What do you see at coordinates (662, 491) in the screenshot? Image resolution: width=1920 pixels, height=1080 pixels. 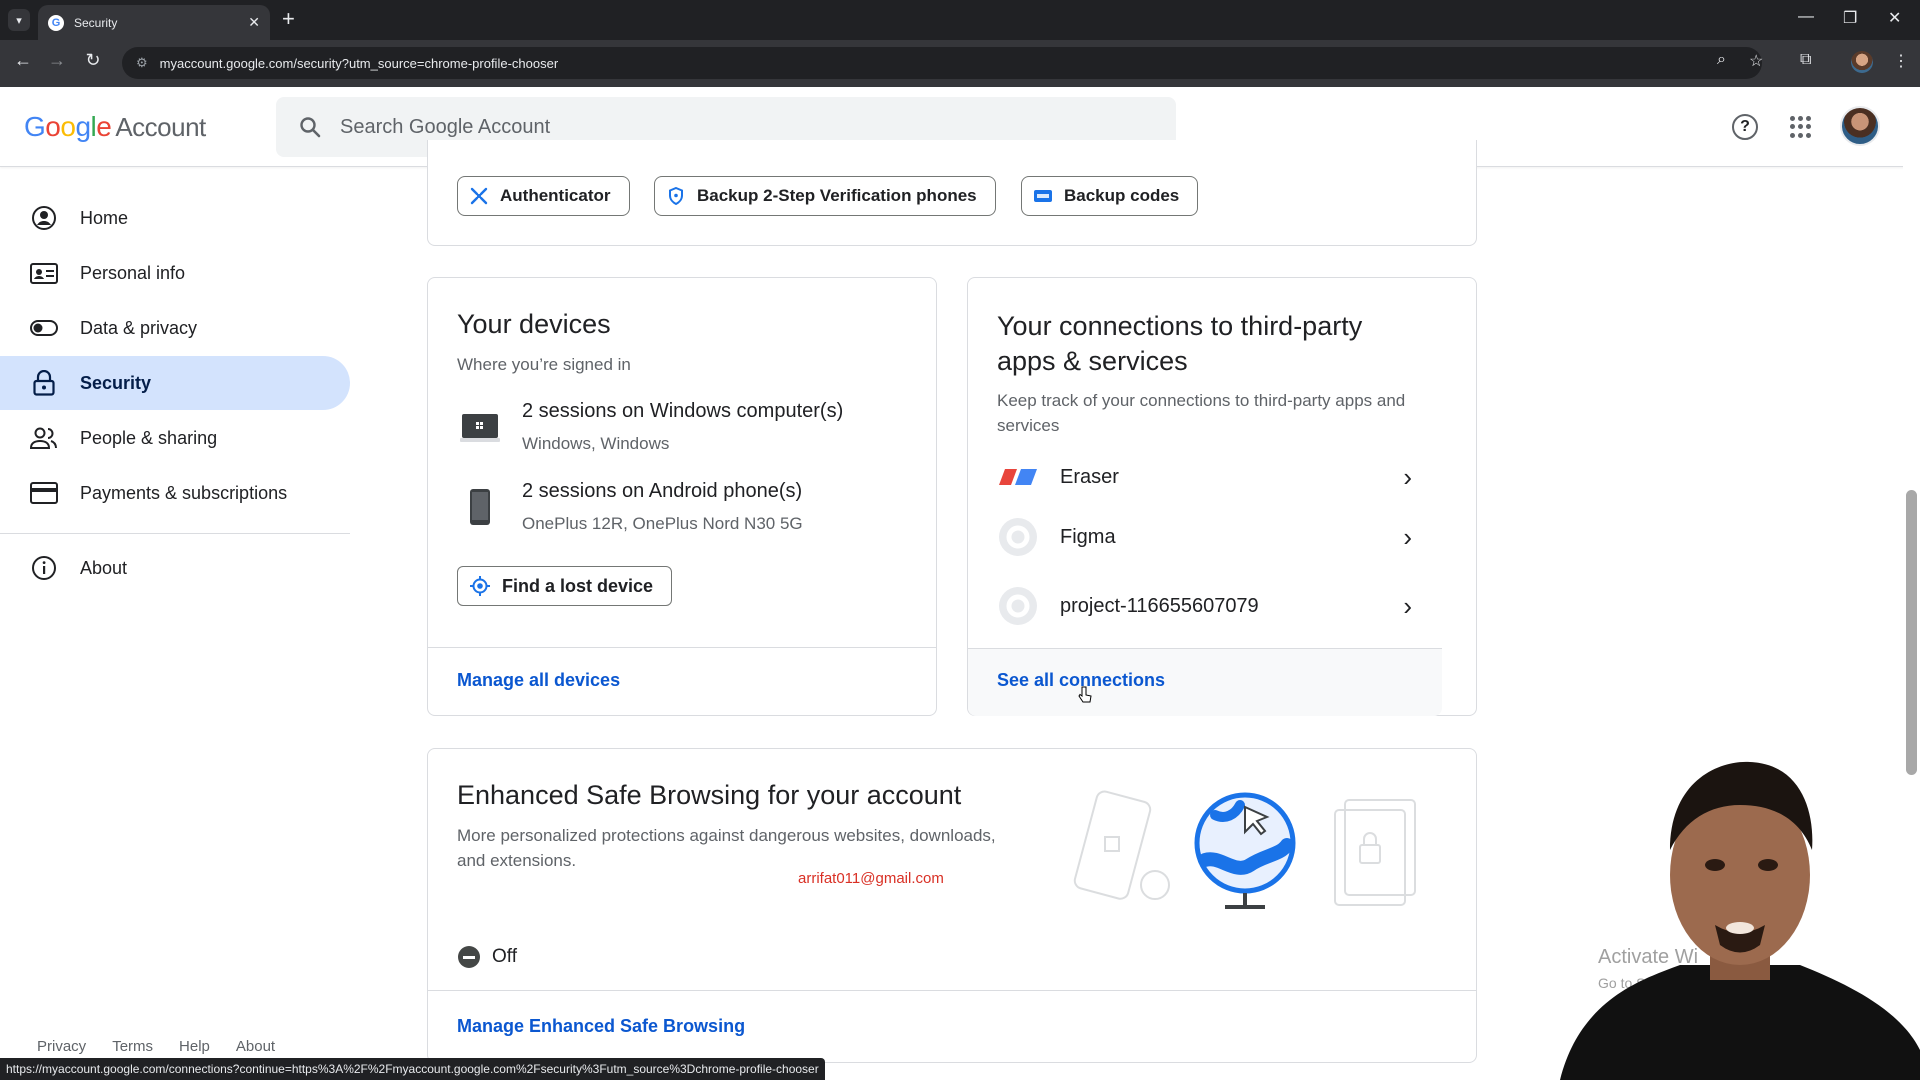 I see `device-row-title: 2 sessions on Android phone(s)` at bounding box center [662, 491].